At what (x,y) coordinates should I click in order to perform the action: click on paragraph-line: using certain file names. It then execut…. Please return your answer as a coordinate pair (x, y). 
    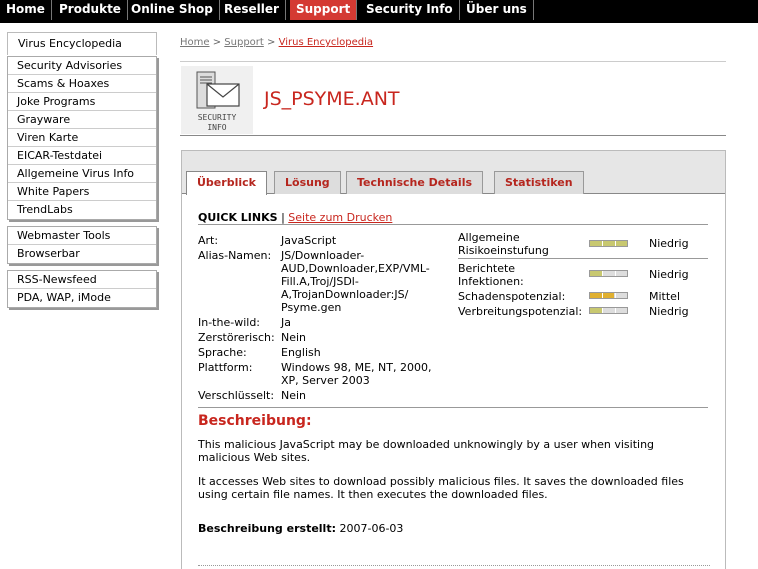
    Looking at the image, I should click on (373, 494).